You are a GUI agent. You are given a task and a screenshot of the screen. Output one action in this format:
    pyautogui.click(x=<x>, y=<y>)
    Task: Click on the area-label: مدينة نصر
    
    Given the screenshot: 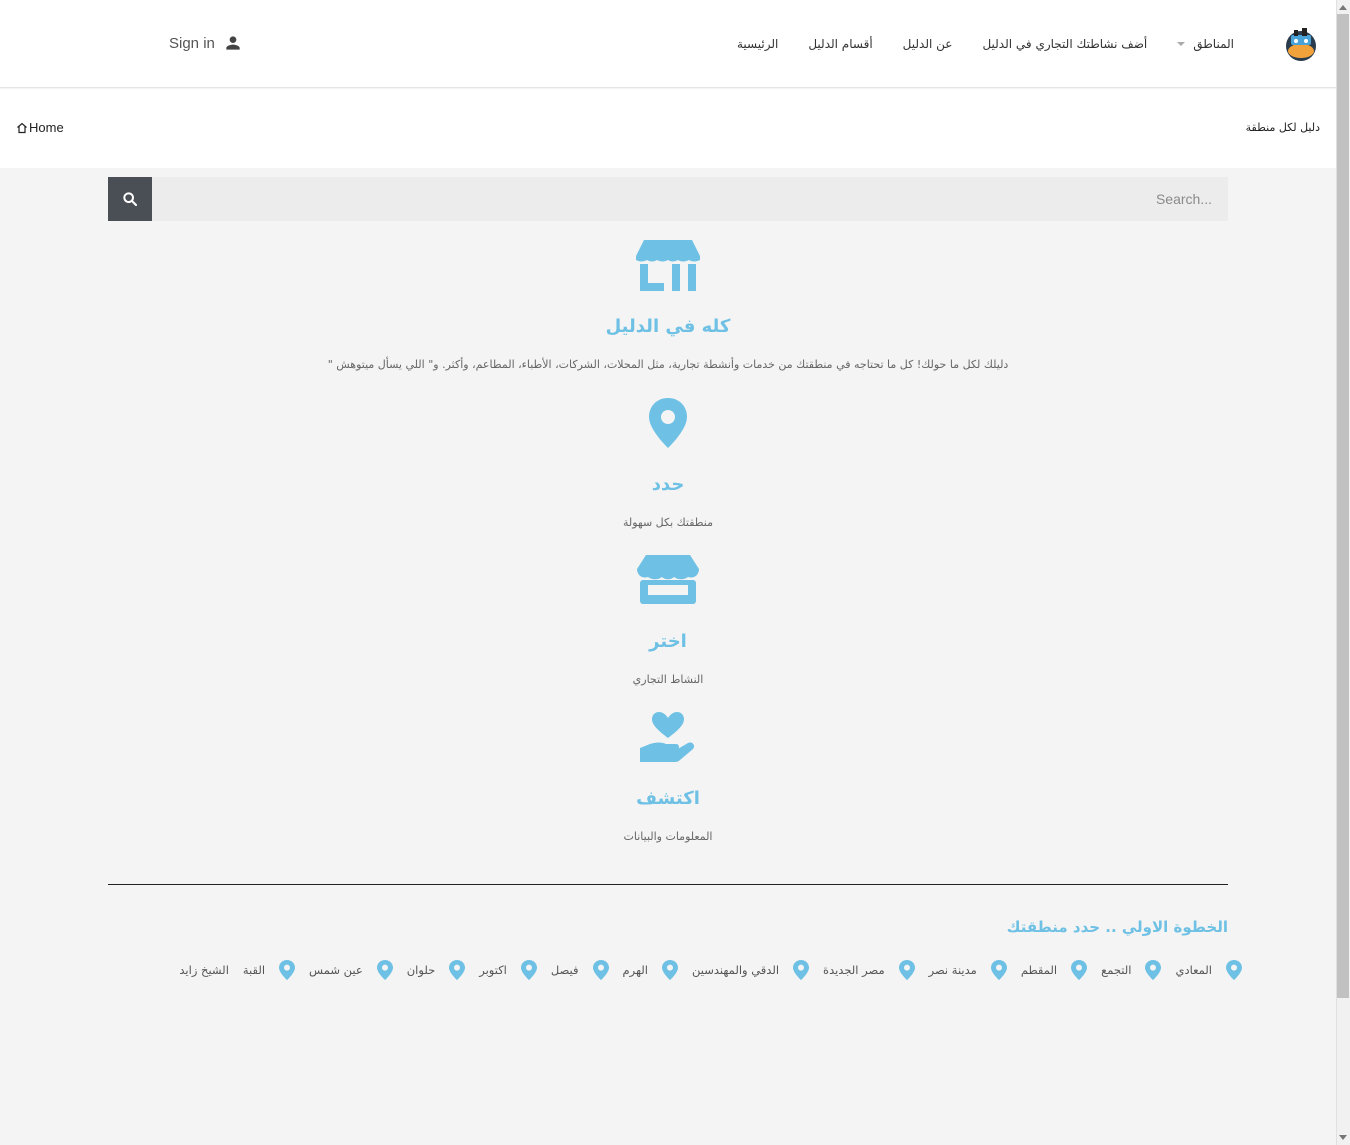 What is the action you would take?
    pyautogui.click(x=952, y=970)
    